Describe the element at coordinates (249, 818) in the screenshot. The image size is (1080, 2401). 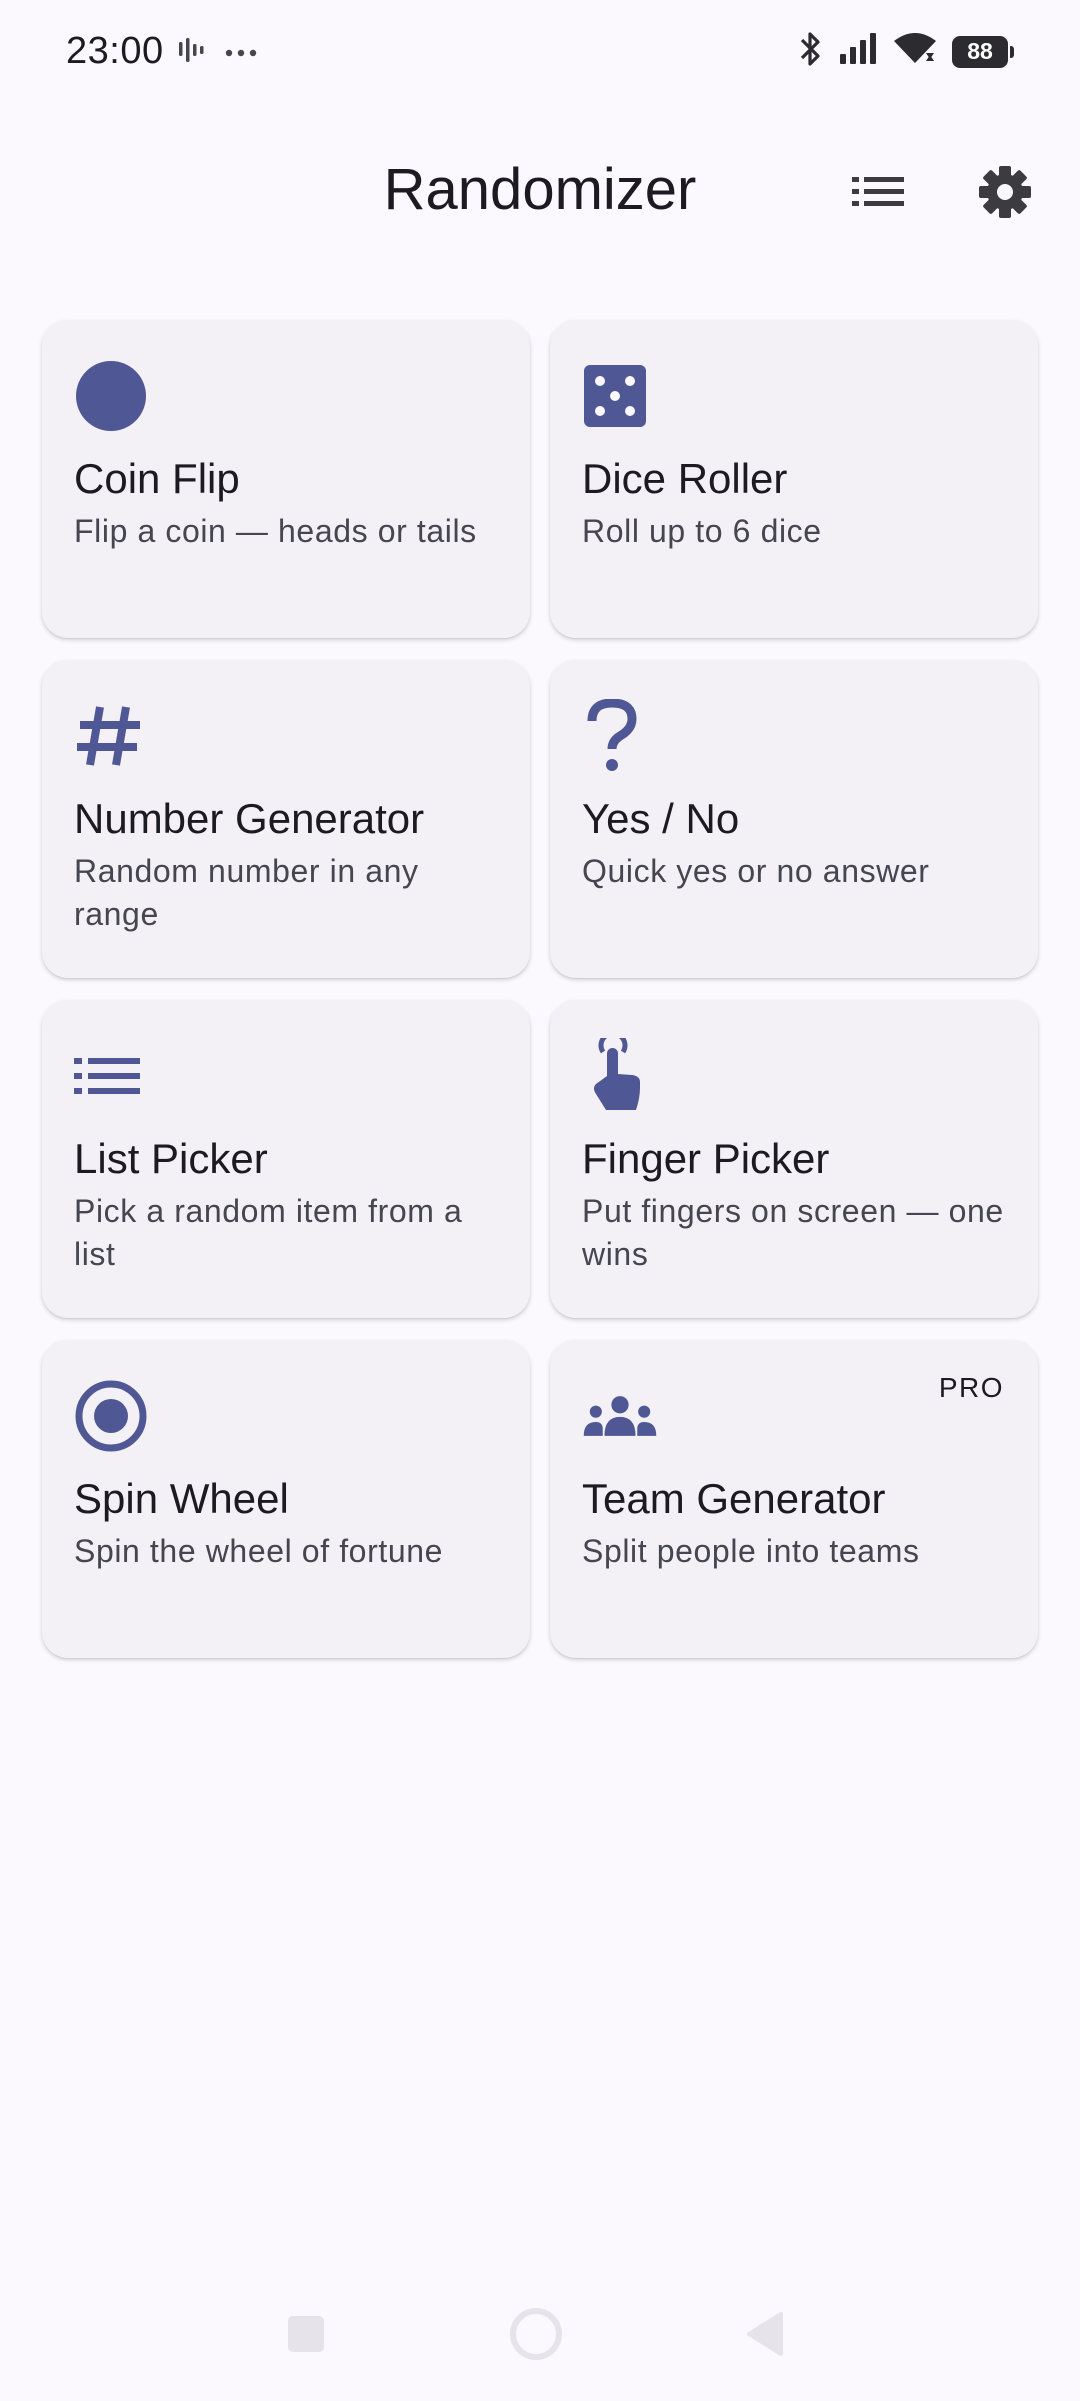
I see `tool-title: Number Generator` at that location.